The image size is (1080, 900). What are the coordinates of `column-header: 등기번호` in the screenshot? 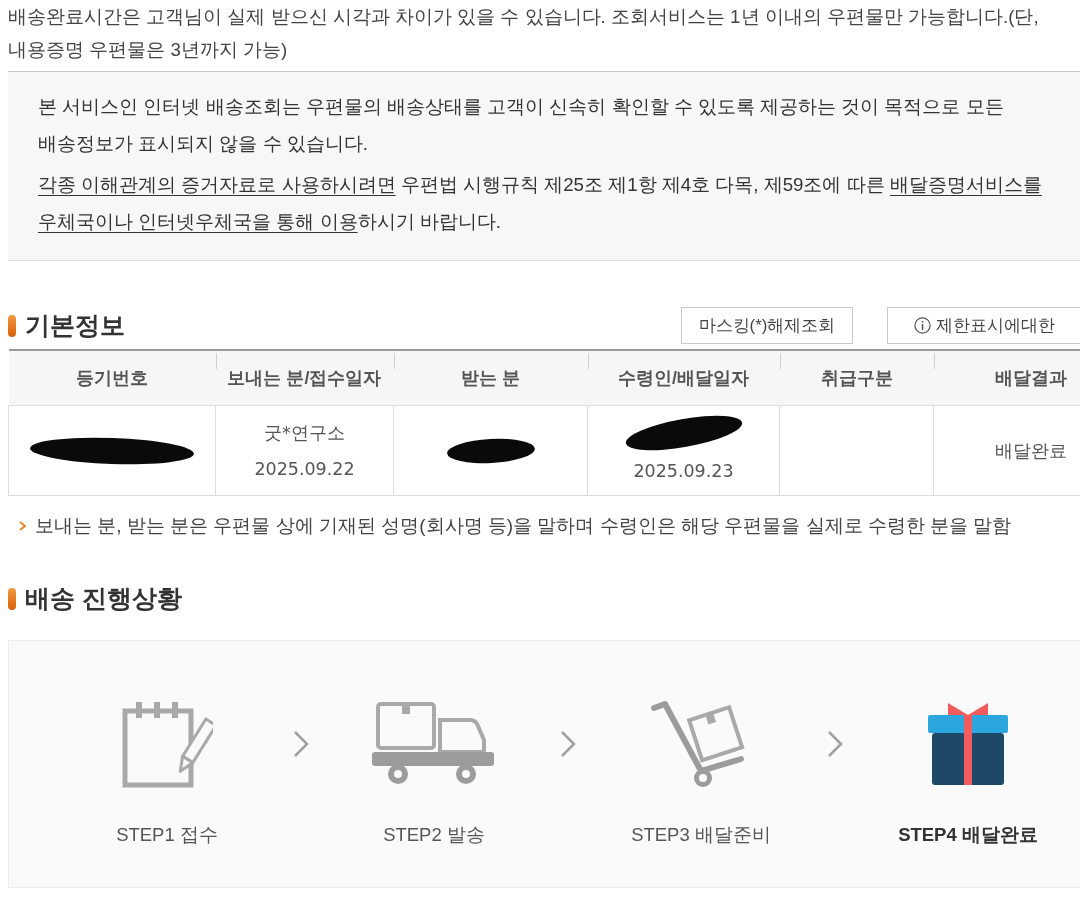 It's located at (112, 378).